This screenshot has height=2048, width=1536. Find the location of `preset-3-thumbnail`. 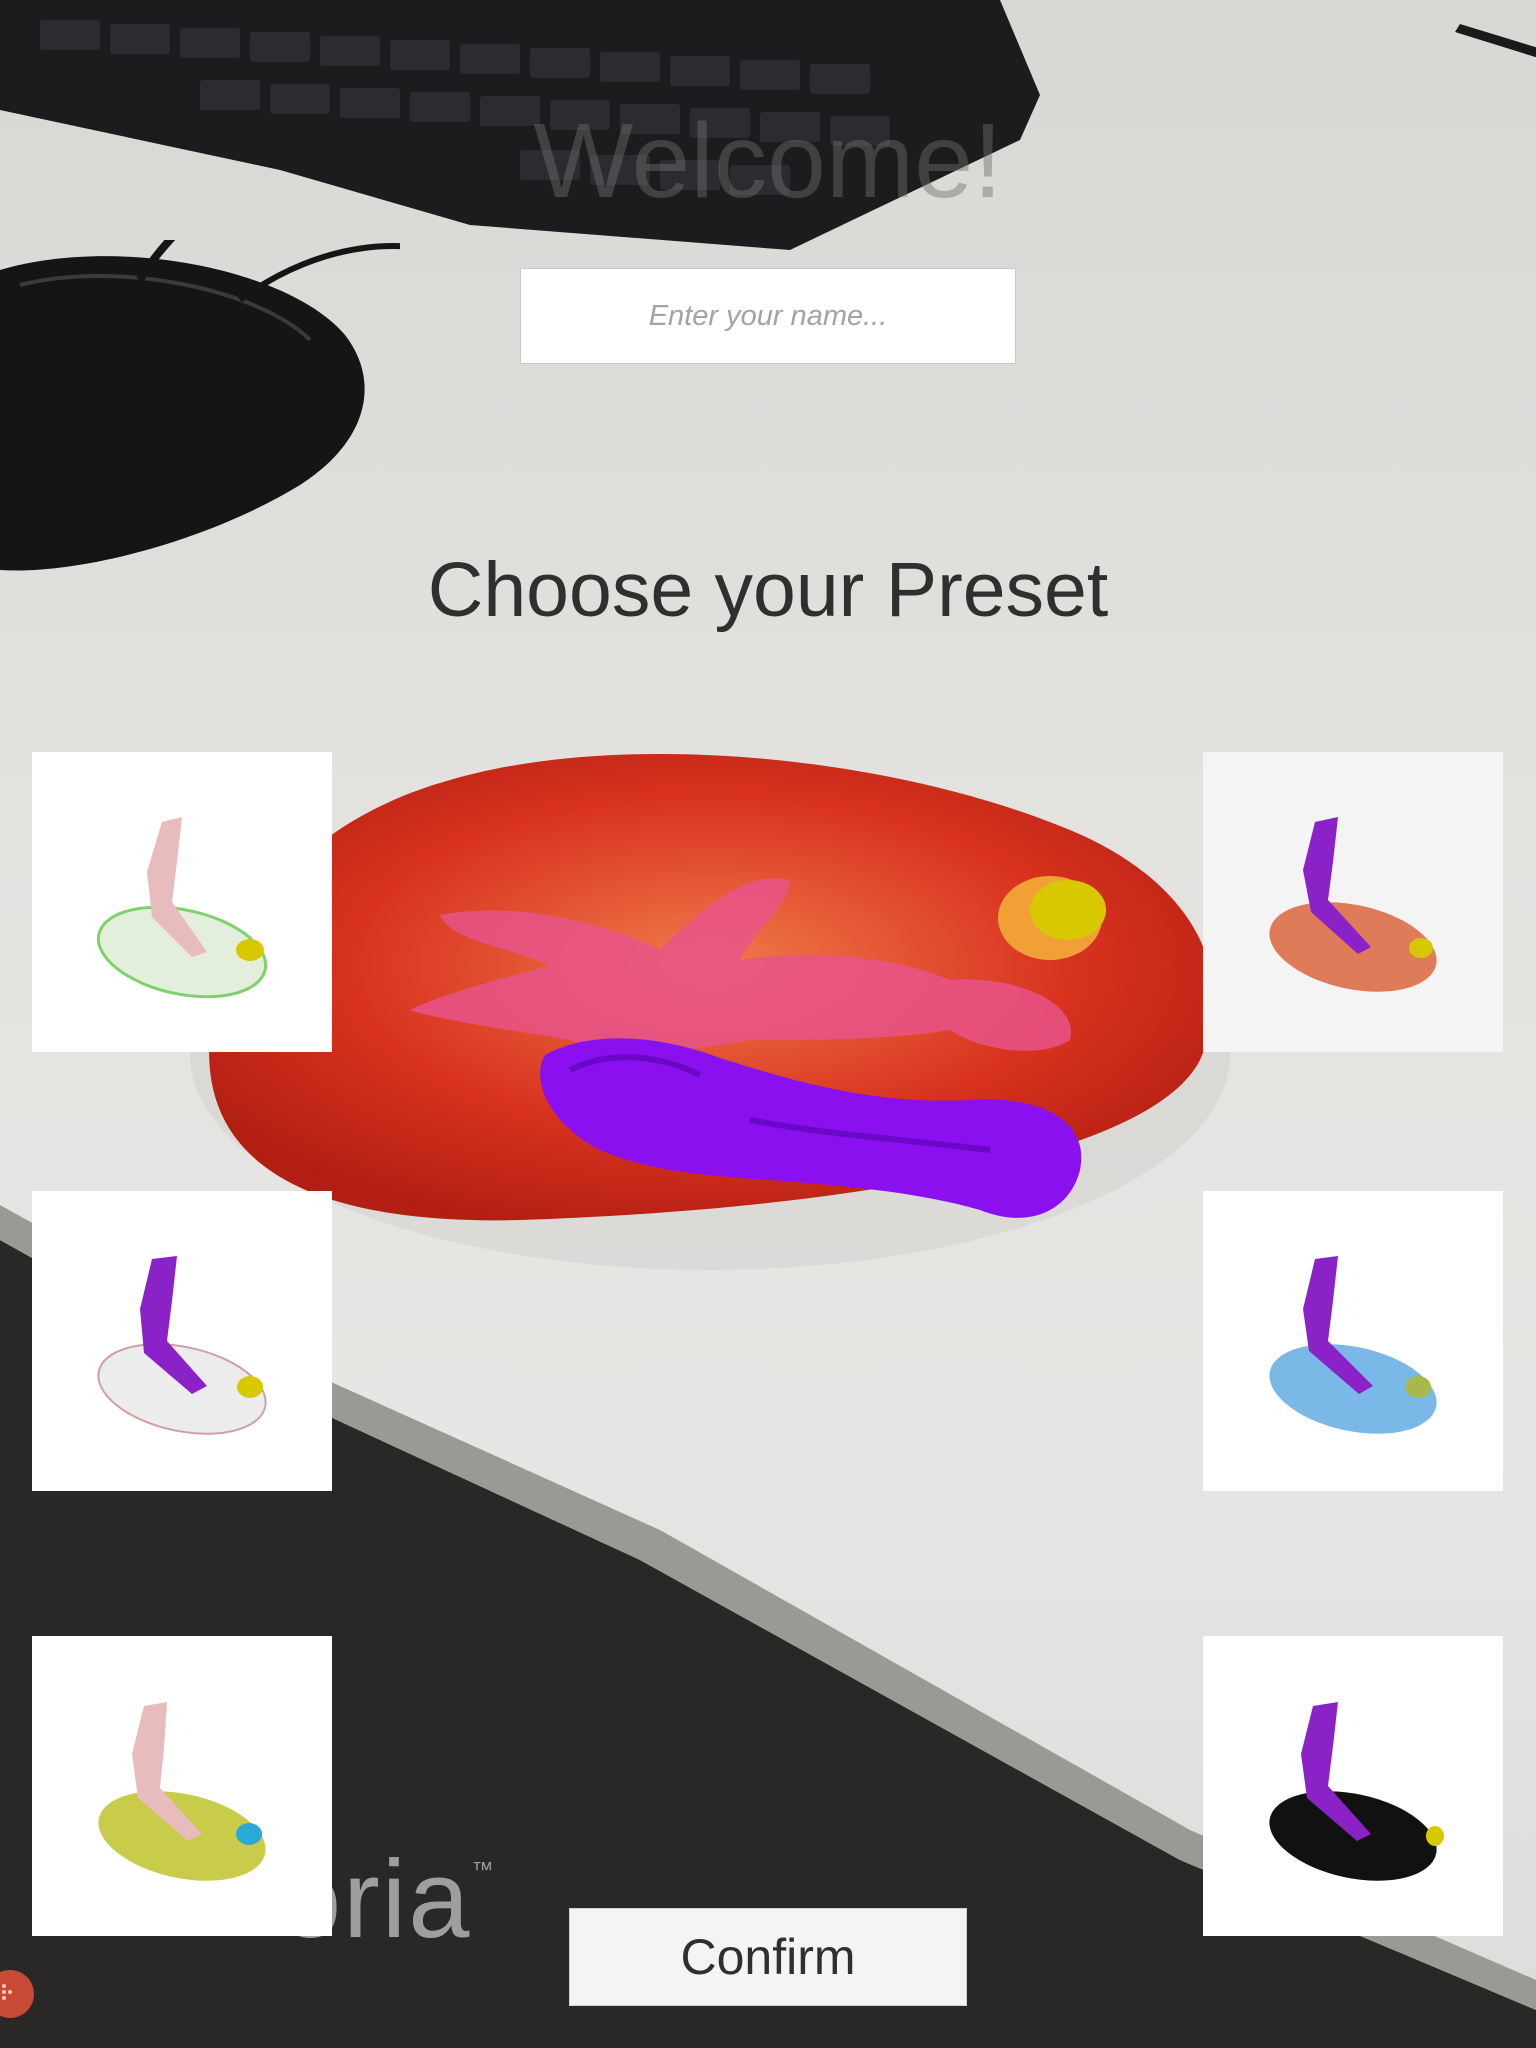

preset-3-thumbnail is located at coordinates (182, 1345).